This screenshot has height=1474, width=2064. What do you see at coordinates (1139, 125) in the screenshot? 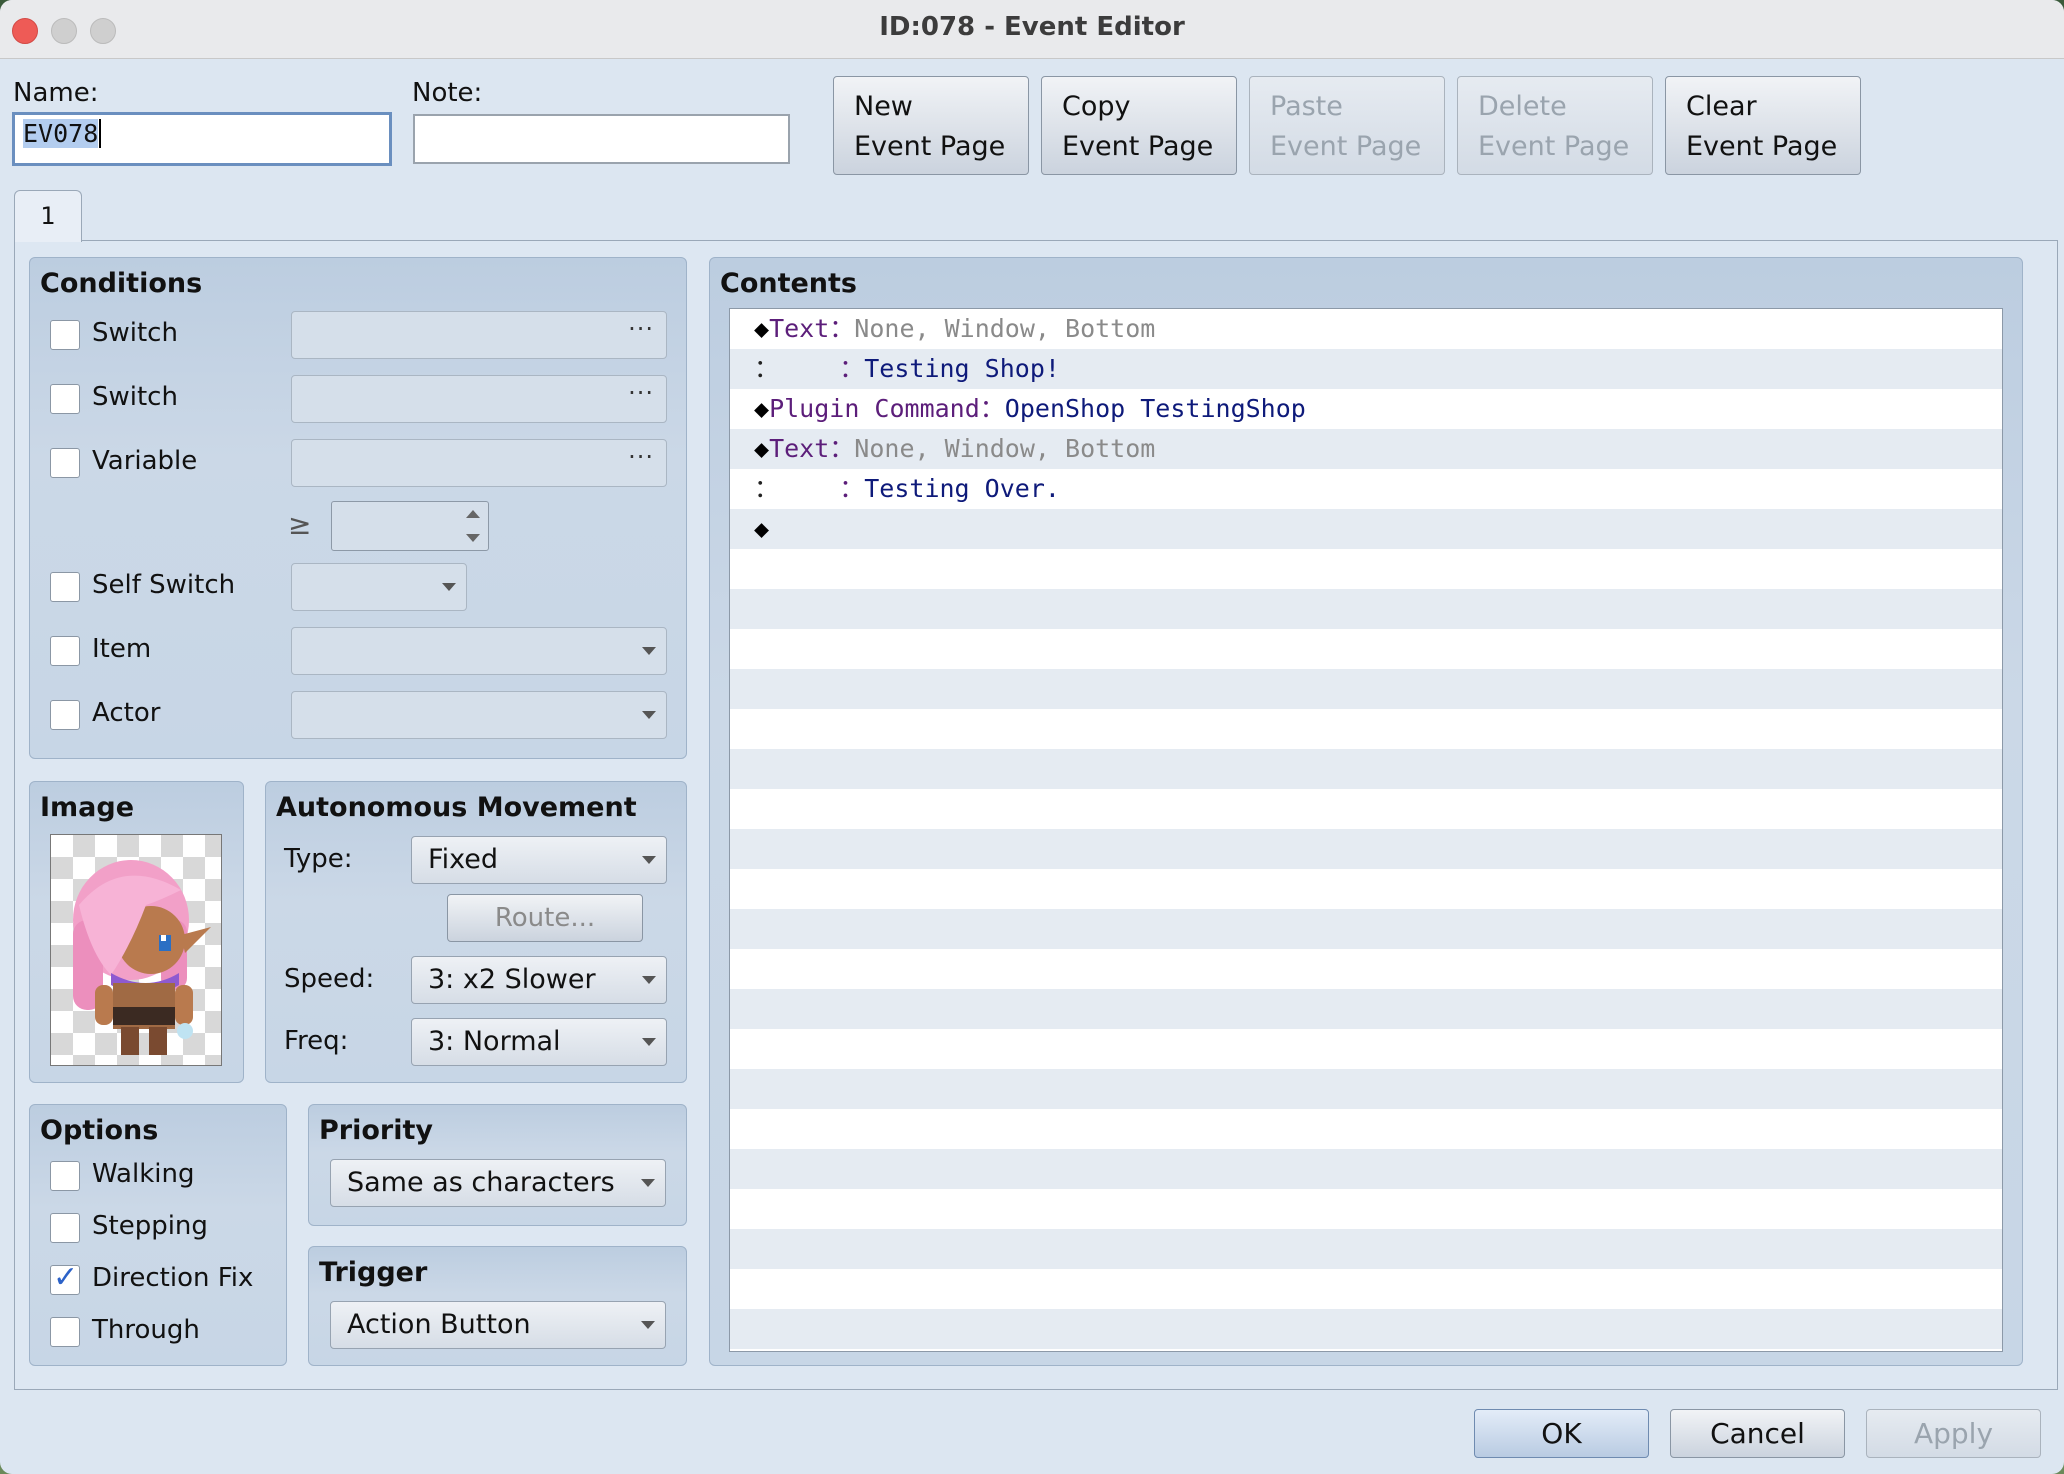
I see `copy-event-page-button: Copy Event Page` at bounding box center [1139, 125].